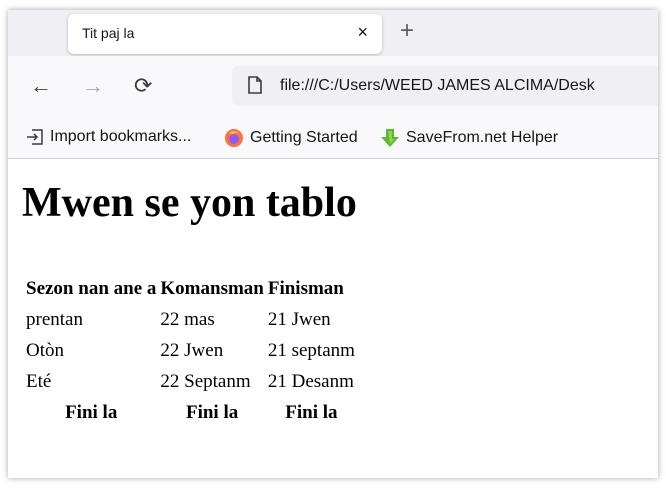 The width and height of the screenshot is (666, 488). What do you see at coordinates (390, 138) in the screenshot?
I see `download-arrow-icon` at bounding box center [390, 138].